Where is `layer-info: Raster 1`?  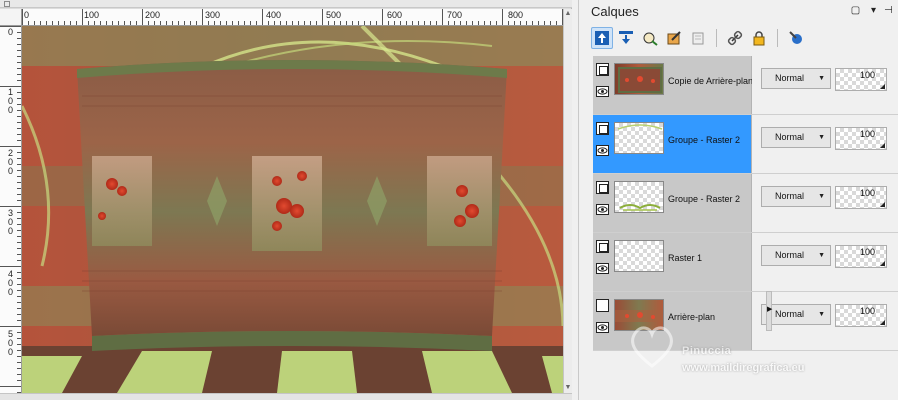 layer-info: Raster 1 is located at coordinates (672, 262).